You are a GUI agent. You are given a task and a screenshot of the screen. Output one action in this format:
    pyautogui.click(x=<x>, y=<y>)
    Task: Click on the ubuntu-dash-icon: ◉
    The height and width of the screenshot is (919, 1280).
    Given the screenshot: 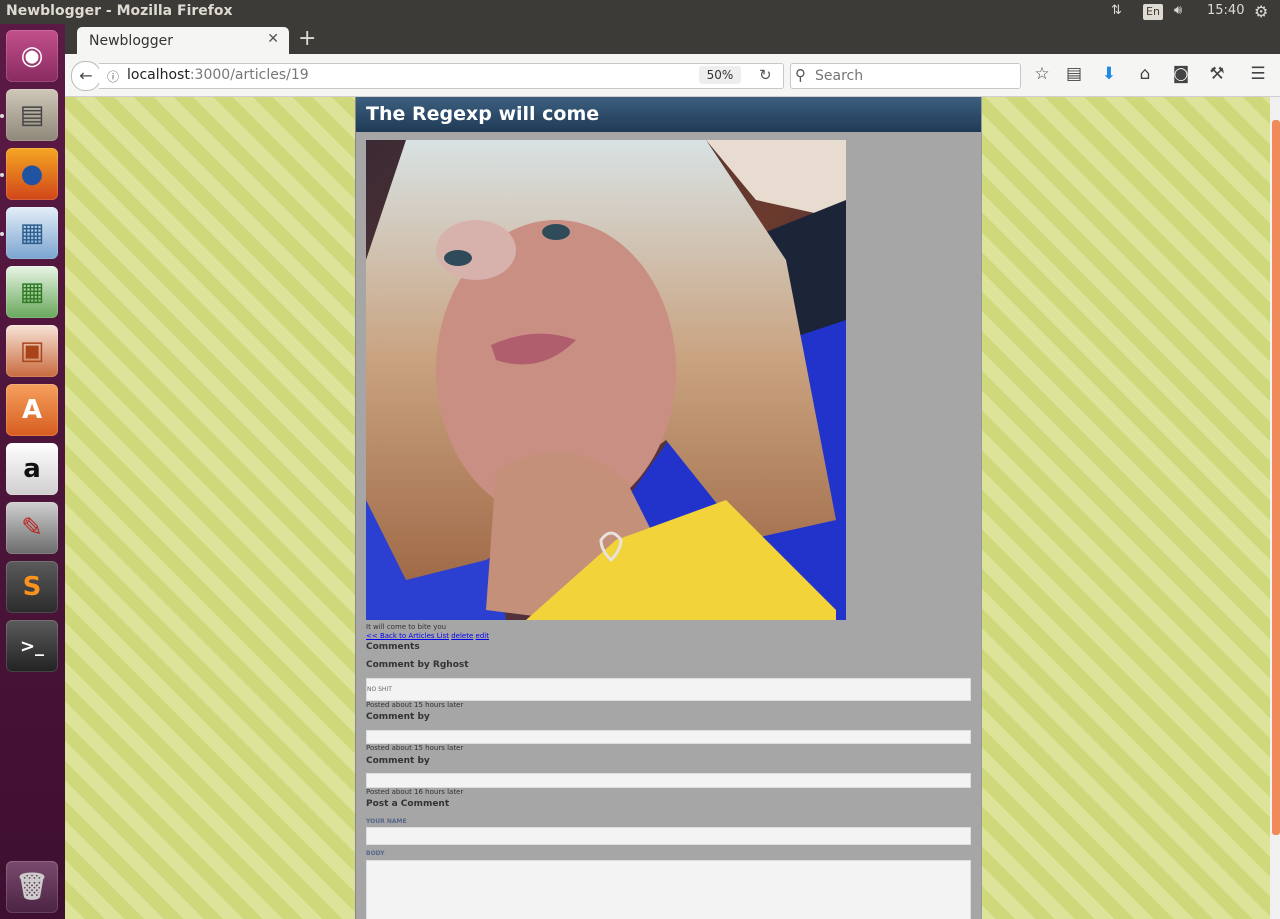 What is the action you would take?
    pyautogui.click(x=32, y=56)
    